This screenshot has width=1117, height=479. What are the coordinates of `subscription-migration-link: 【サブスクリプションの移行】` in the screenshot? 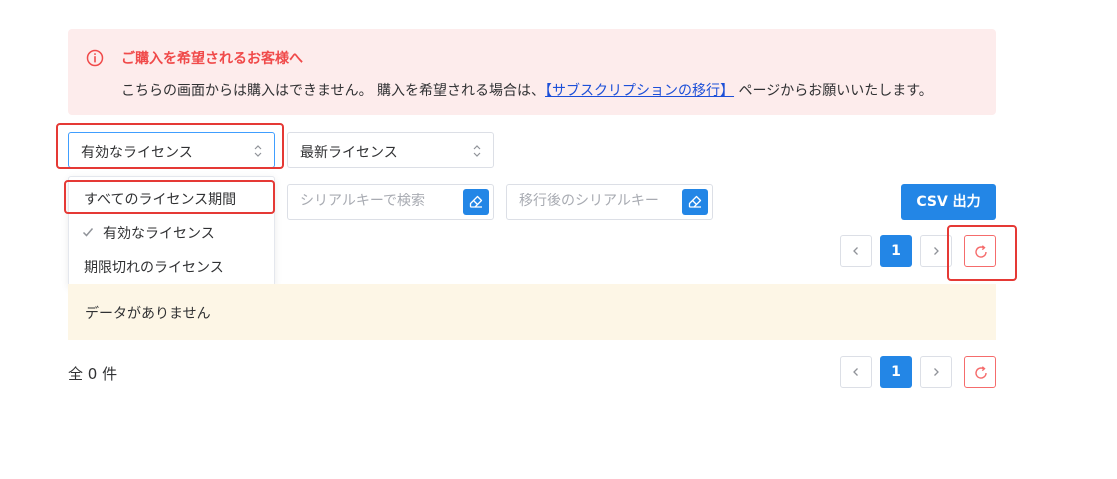 It's located at (639, 91).